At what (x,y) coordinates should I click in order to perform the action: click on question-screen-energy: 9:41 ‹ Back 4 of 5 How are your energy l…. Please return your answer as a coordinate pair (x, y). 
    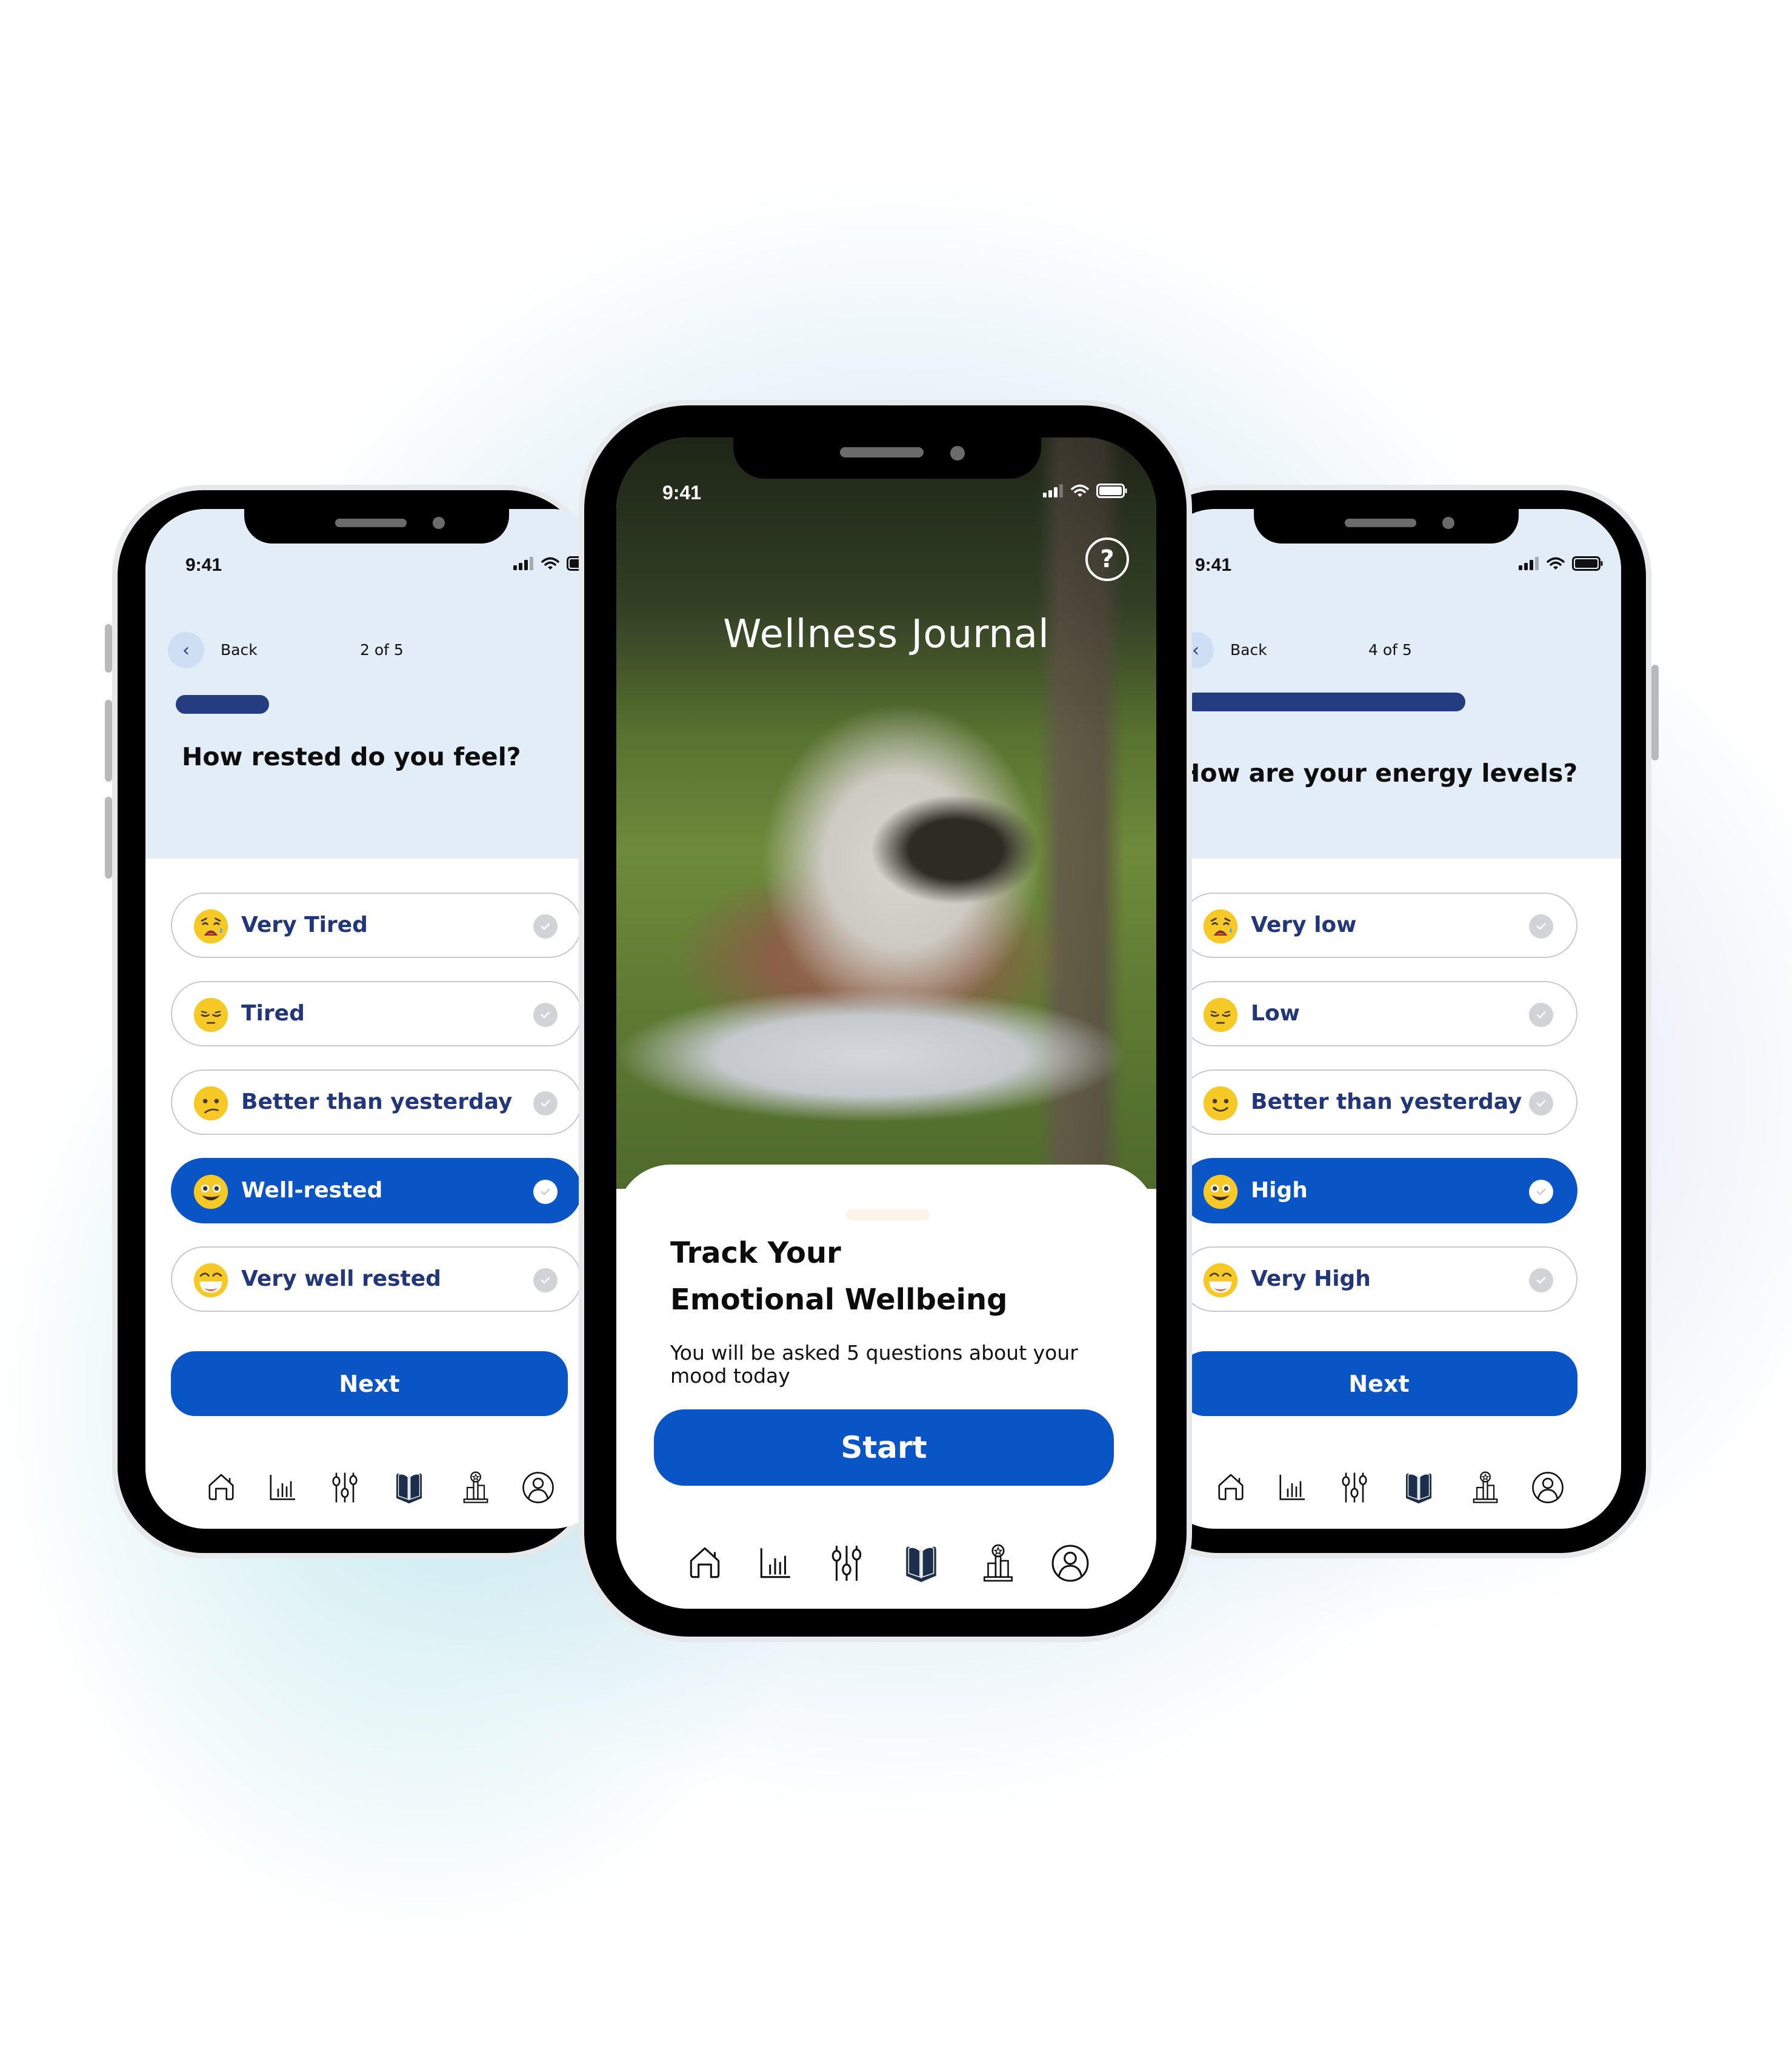
    Looking at the image, I should click on (1388, 1019).